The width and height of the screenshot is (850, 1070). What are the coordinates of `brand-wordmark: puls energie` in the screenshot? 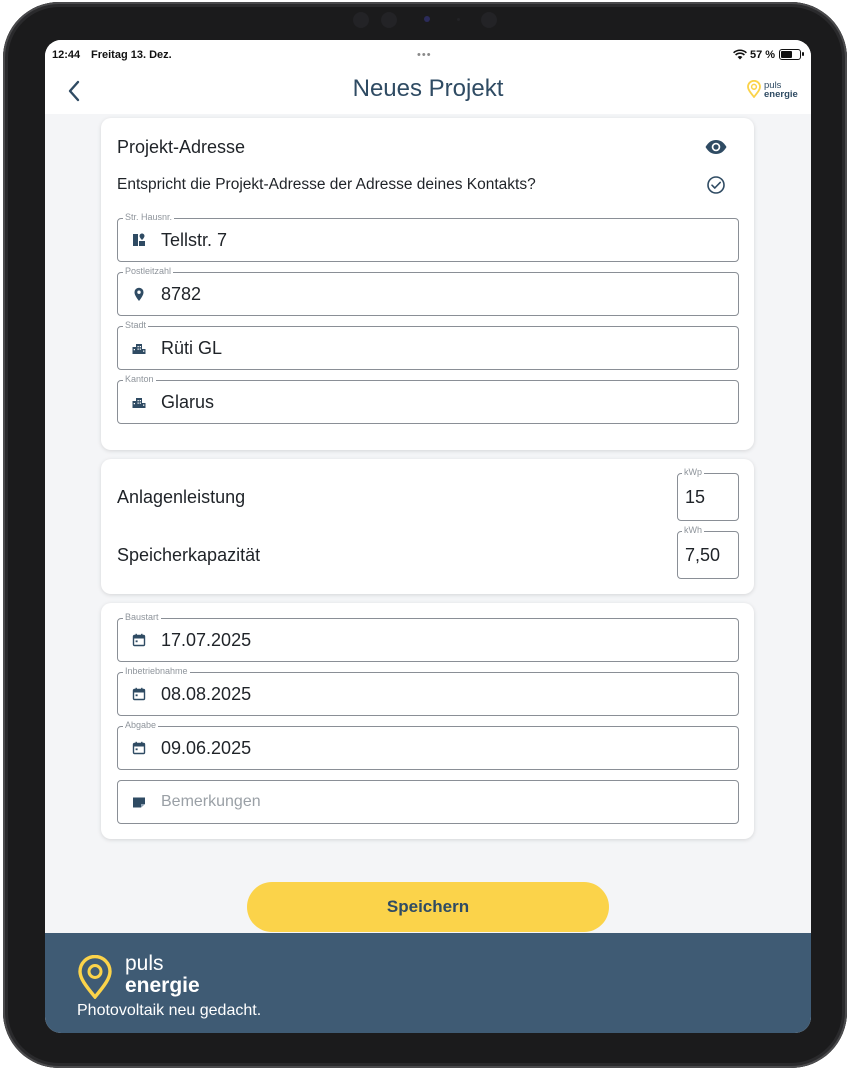 It's located at (162, 975).